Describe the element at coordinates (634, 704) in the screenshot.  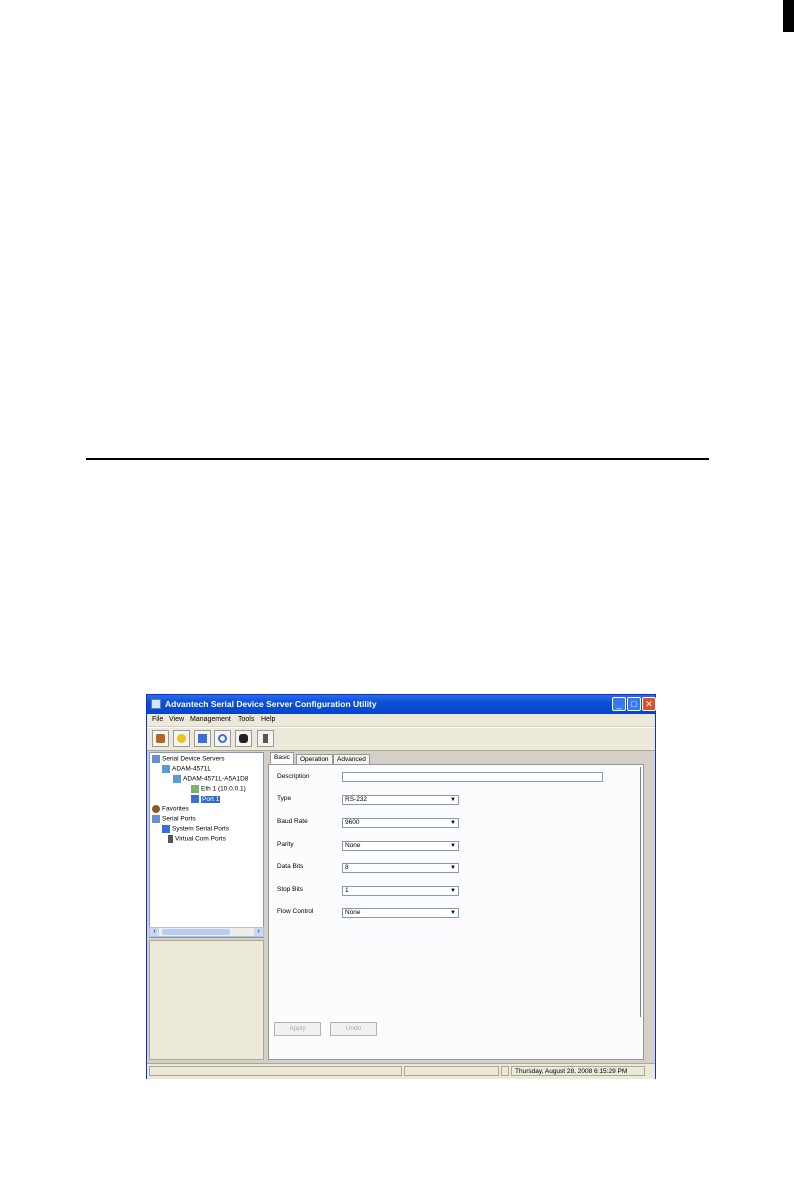
I see `maximize-button: □` at that location.